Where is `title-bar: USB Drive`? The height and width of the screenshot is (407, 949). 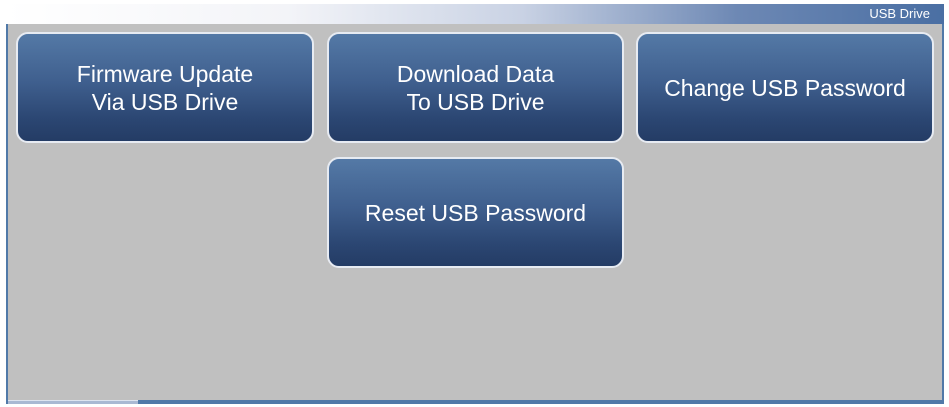
title-bar: USB Drive is located at coordinates (475, 14).